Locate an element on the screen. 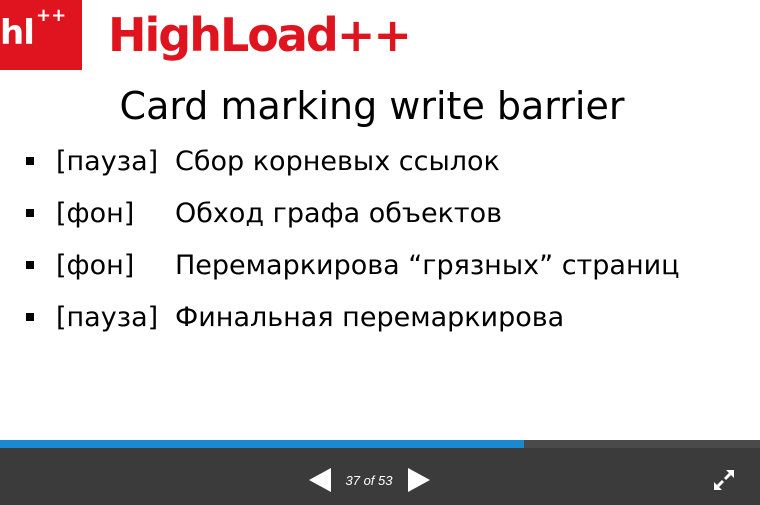 The height and width of the screenshot is (505, 760). hl-logo-badge: hl ++ is located at coordinates (41, 35).